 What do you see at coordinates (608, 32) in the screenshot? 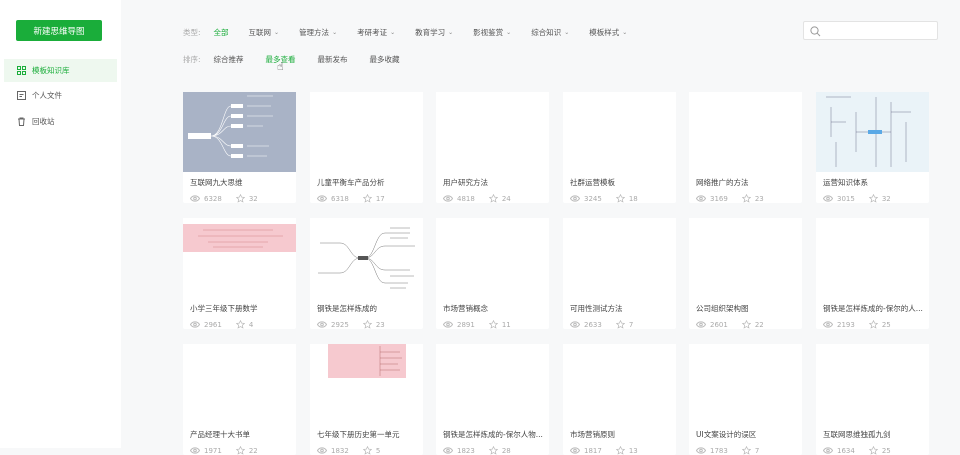
I see `type-style: 模板样式 ⌄` at bounding box center [608, 32].